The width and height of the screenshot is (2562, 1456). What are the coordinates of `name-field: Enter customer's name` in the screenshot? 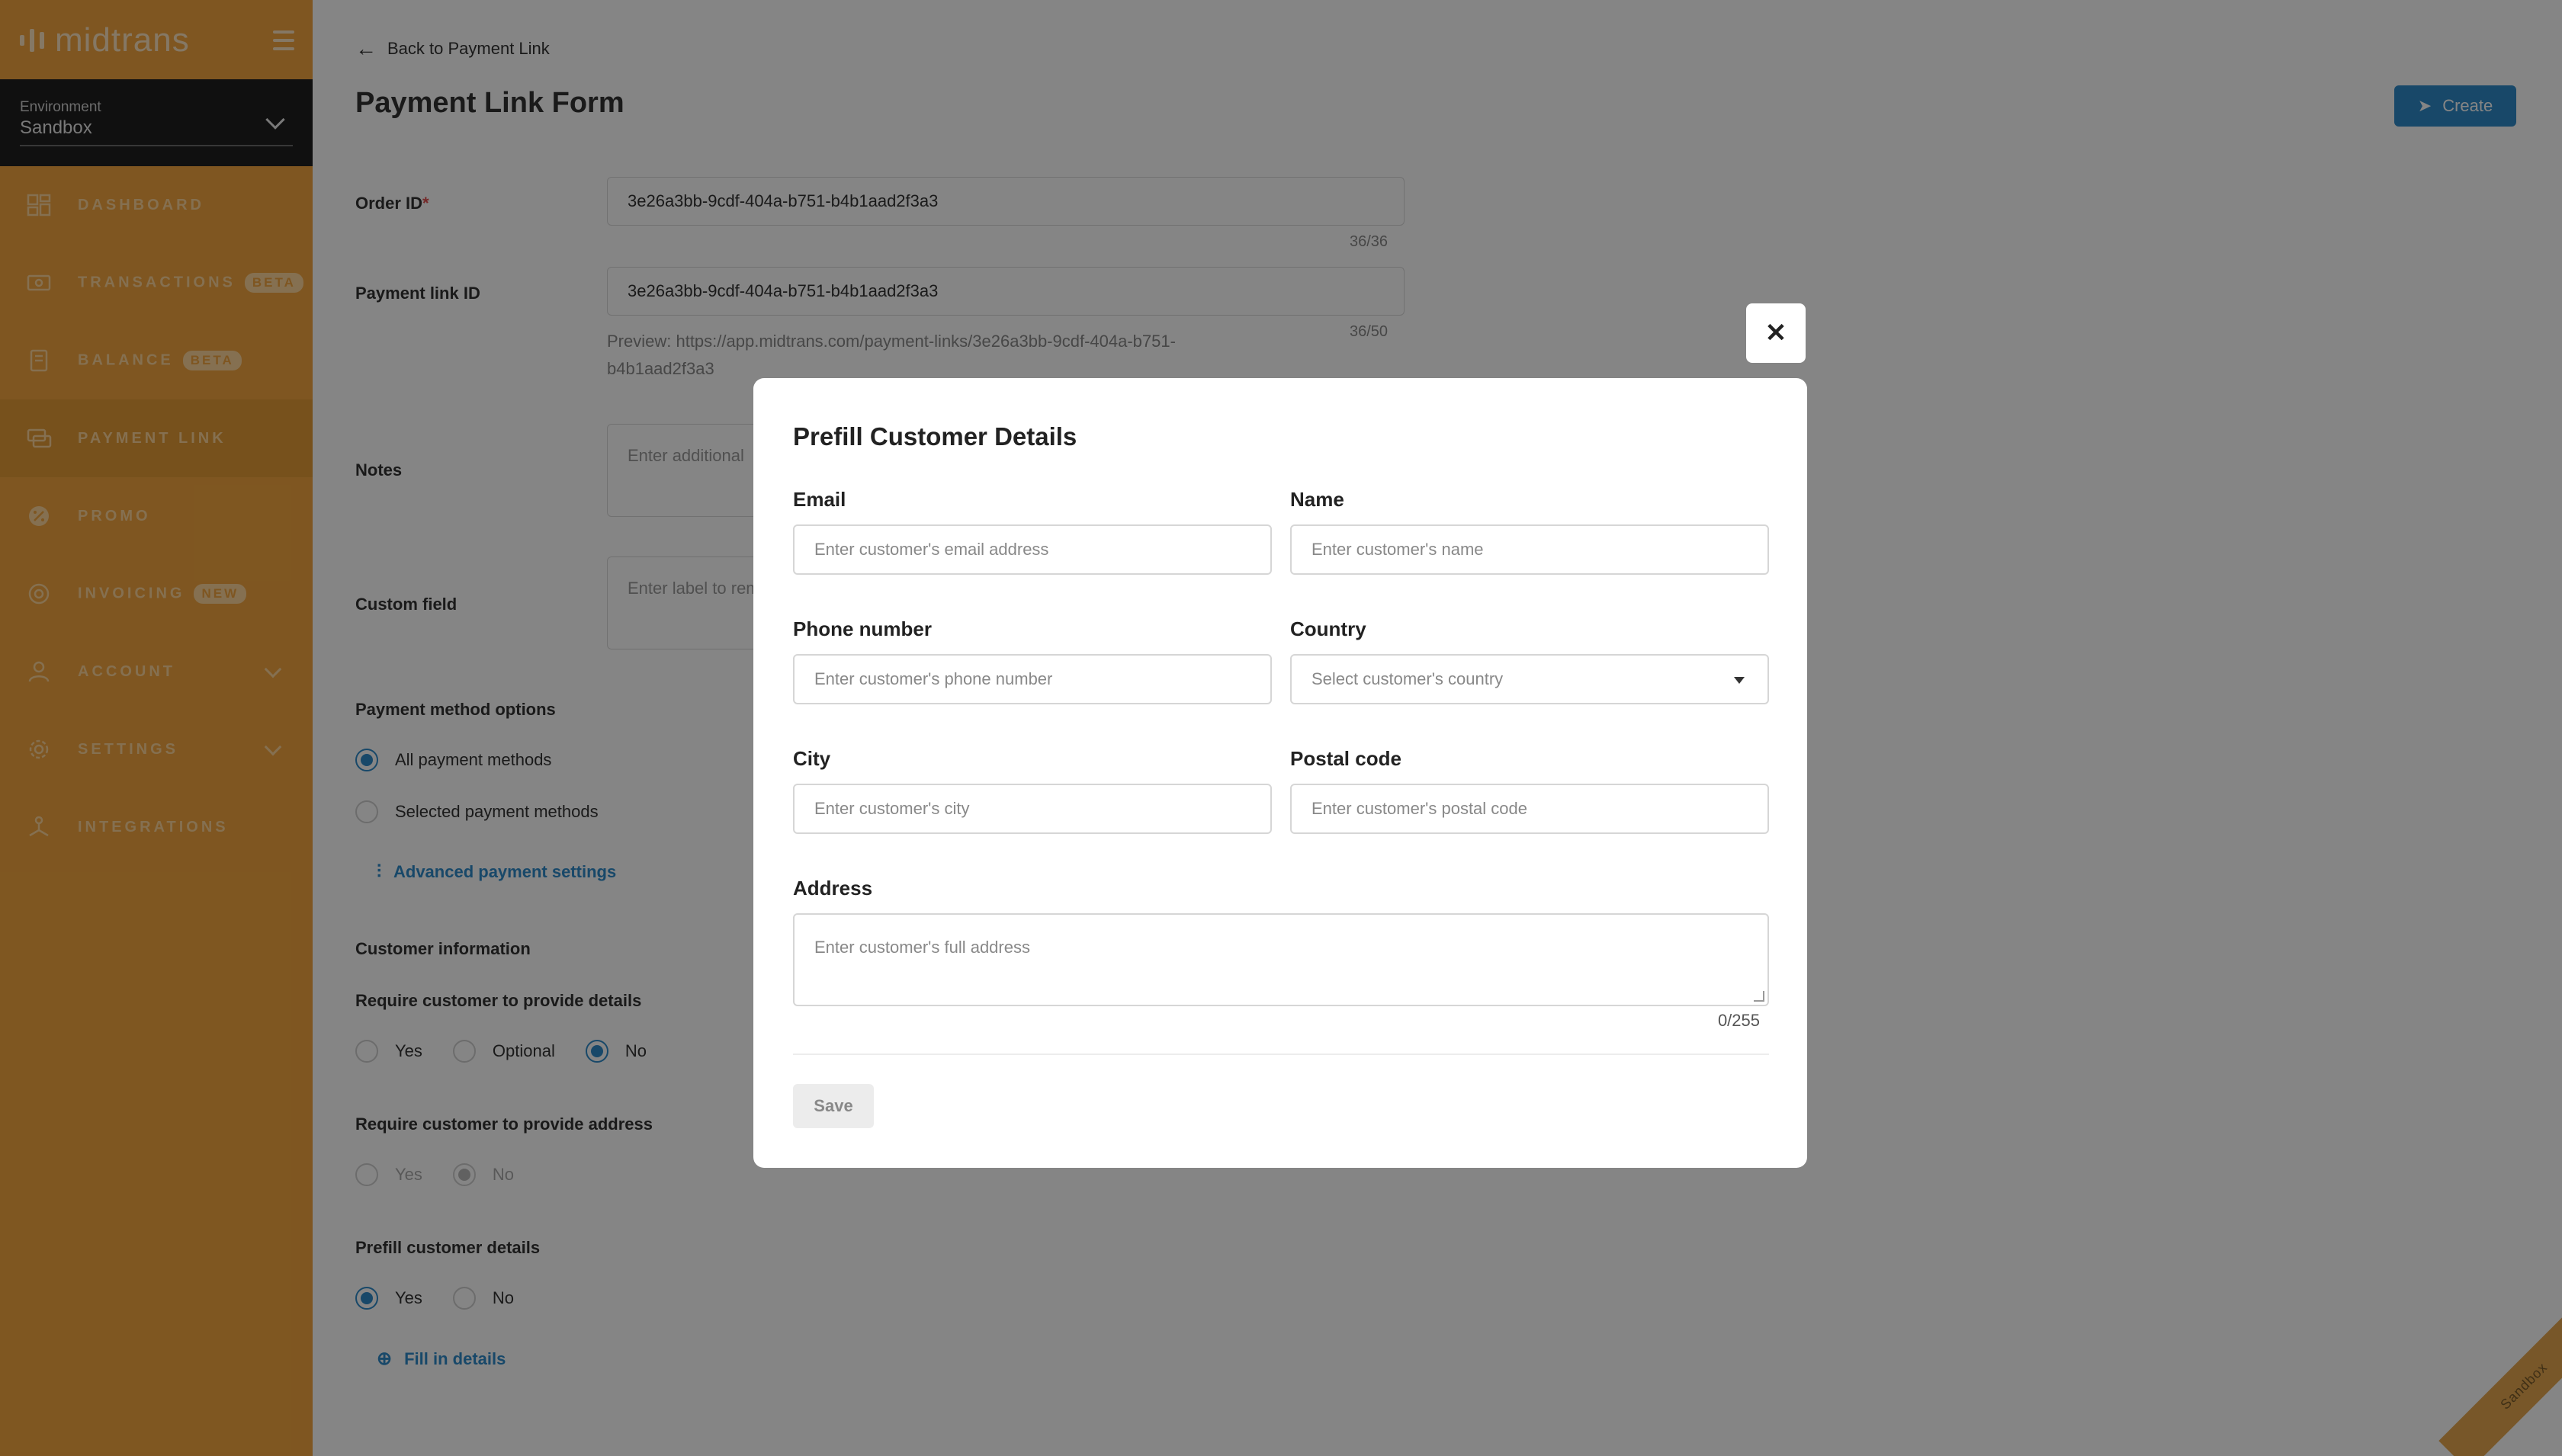 It's located at (1529, 549).